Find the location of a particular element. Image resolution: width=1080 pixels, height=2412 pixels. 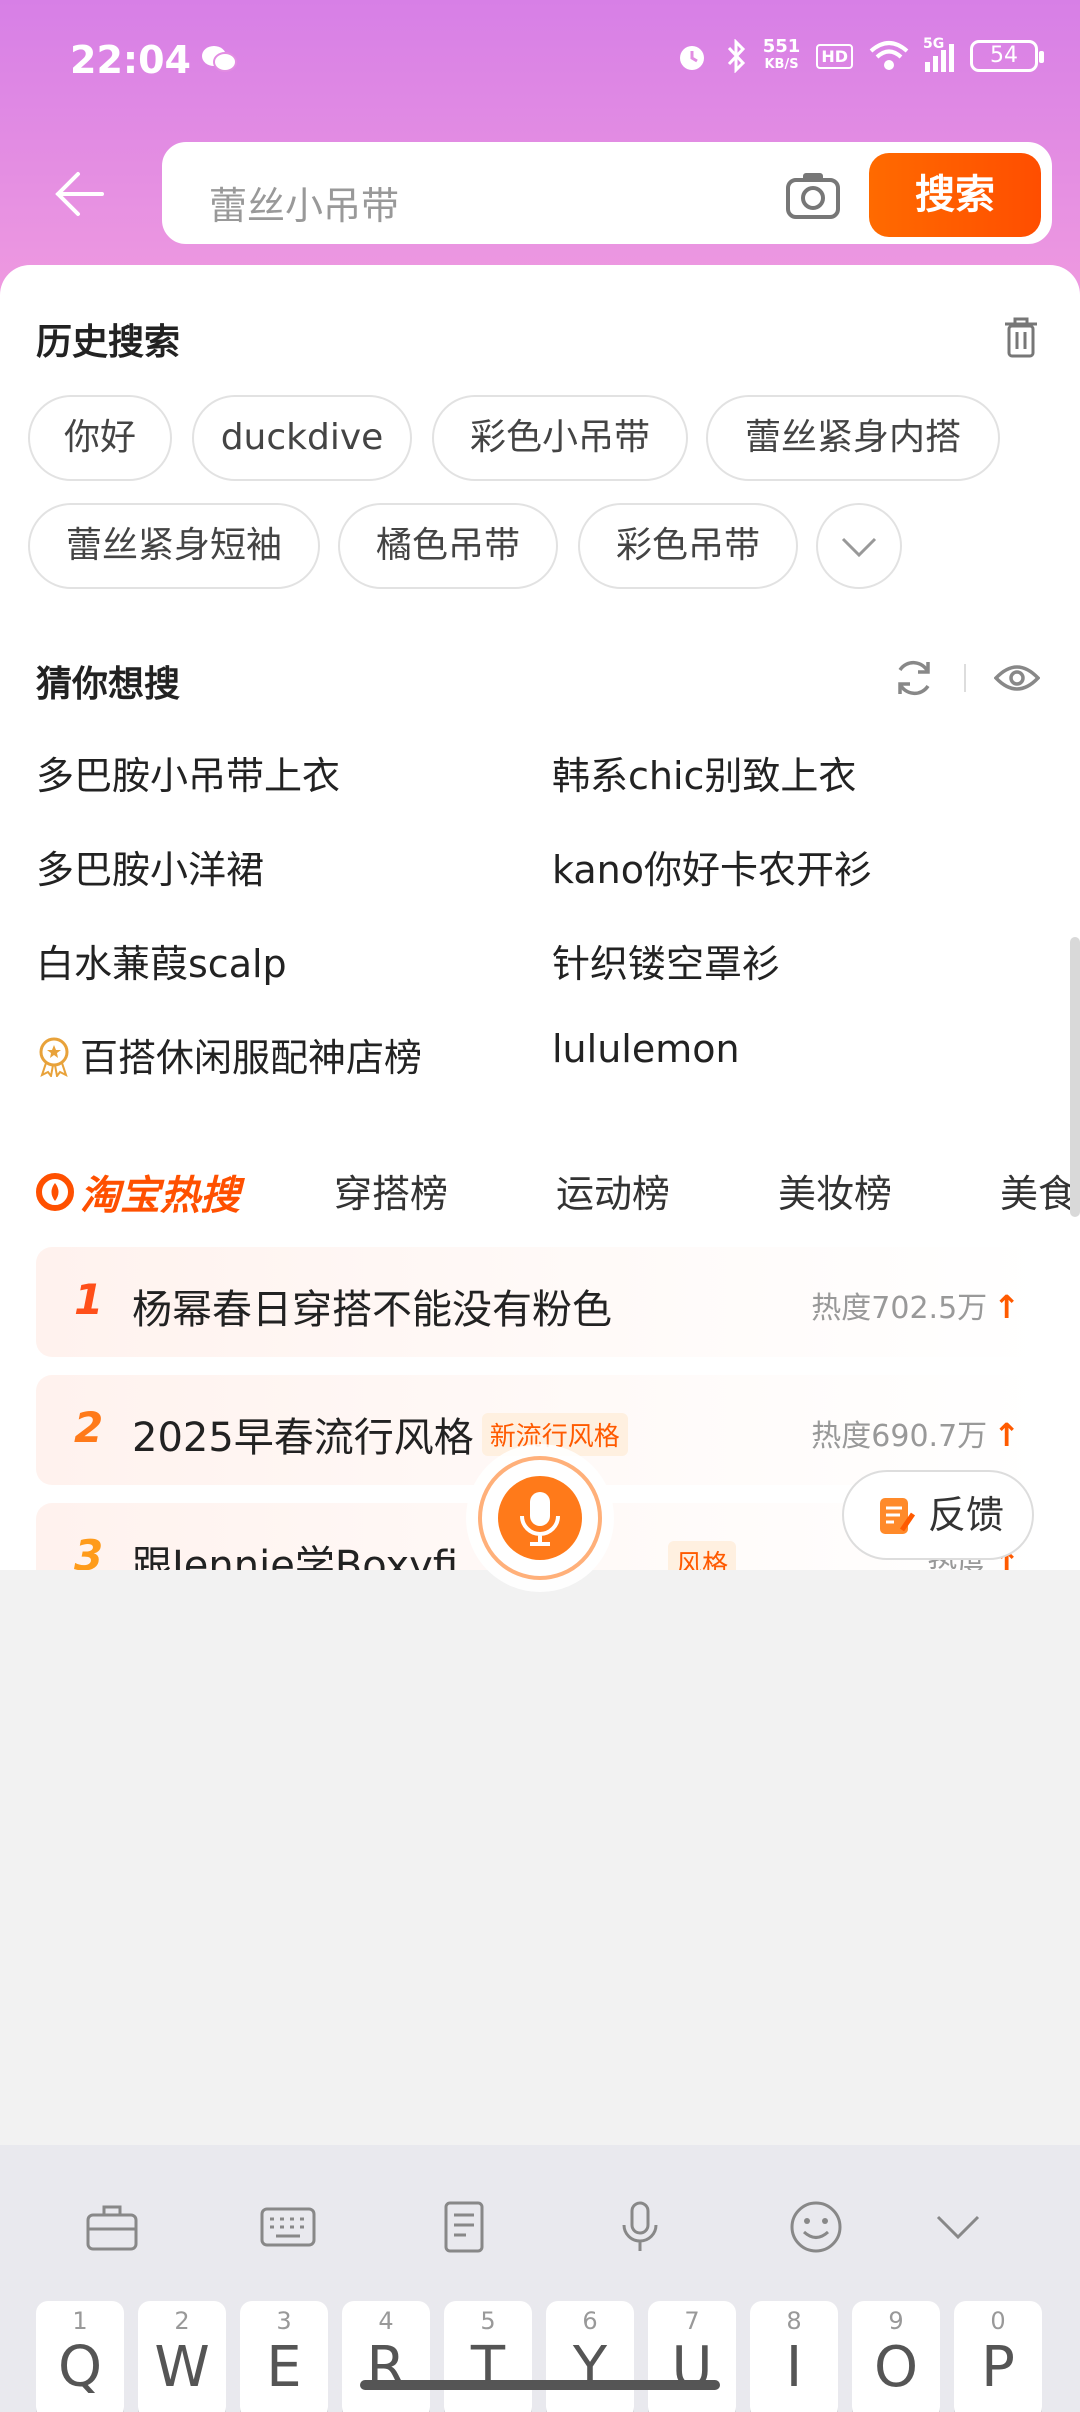

hot-tag: 风格 is located at coordinates (702, 1555).